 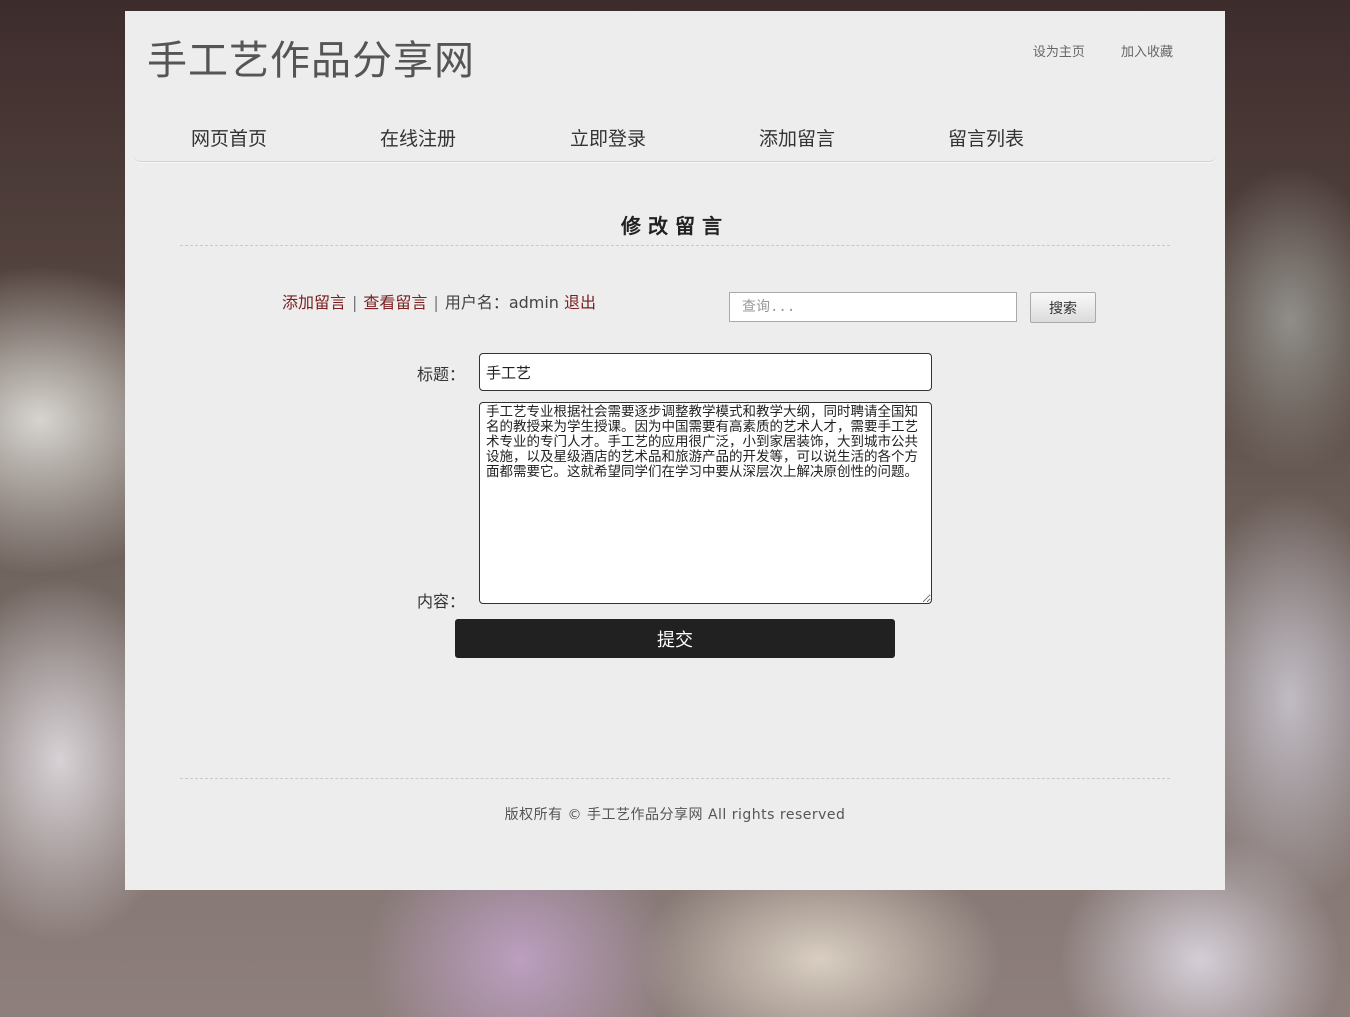 What do you see at coordinates (441, 601) in the screenshot?
I see `content-label: 内容：` at bounding box center [441, 601].